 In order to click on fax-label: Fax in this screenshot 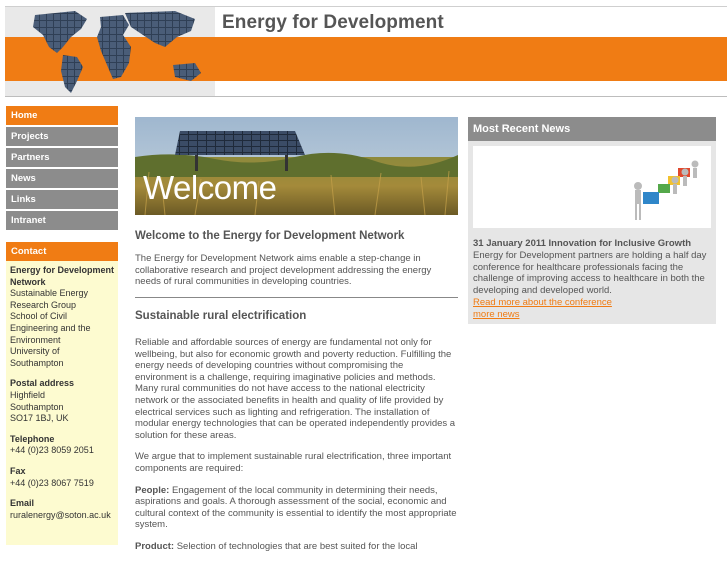, I will do `click(18, 470)`.